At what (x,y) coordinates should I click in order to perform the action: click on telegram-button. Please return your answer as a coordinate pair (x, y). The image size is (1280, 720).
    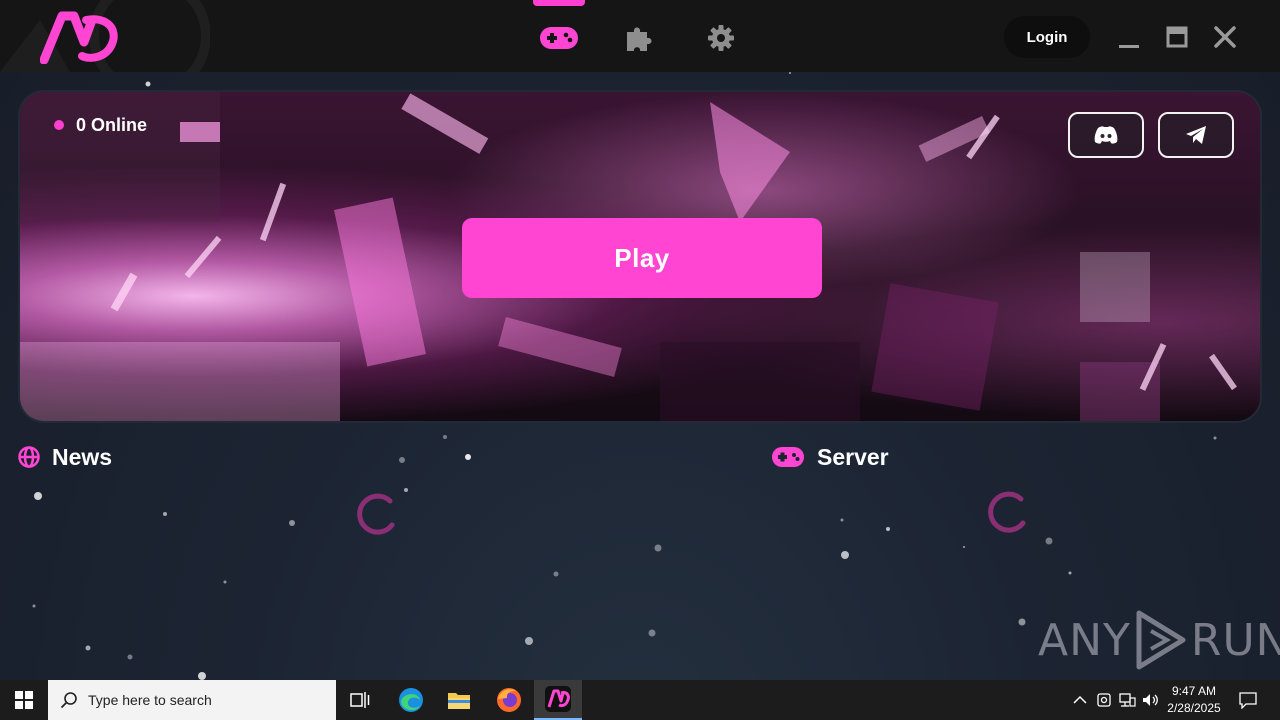
    Looking at the image, I should click on (1196, 135).